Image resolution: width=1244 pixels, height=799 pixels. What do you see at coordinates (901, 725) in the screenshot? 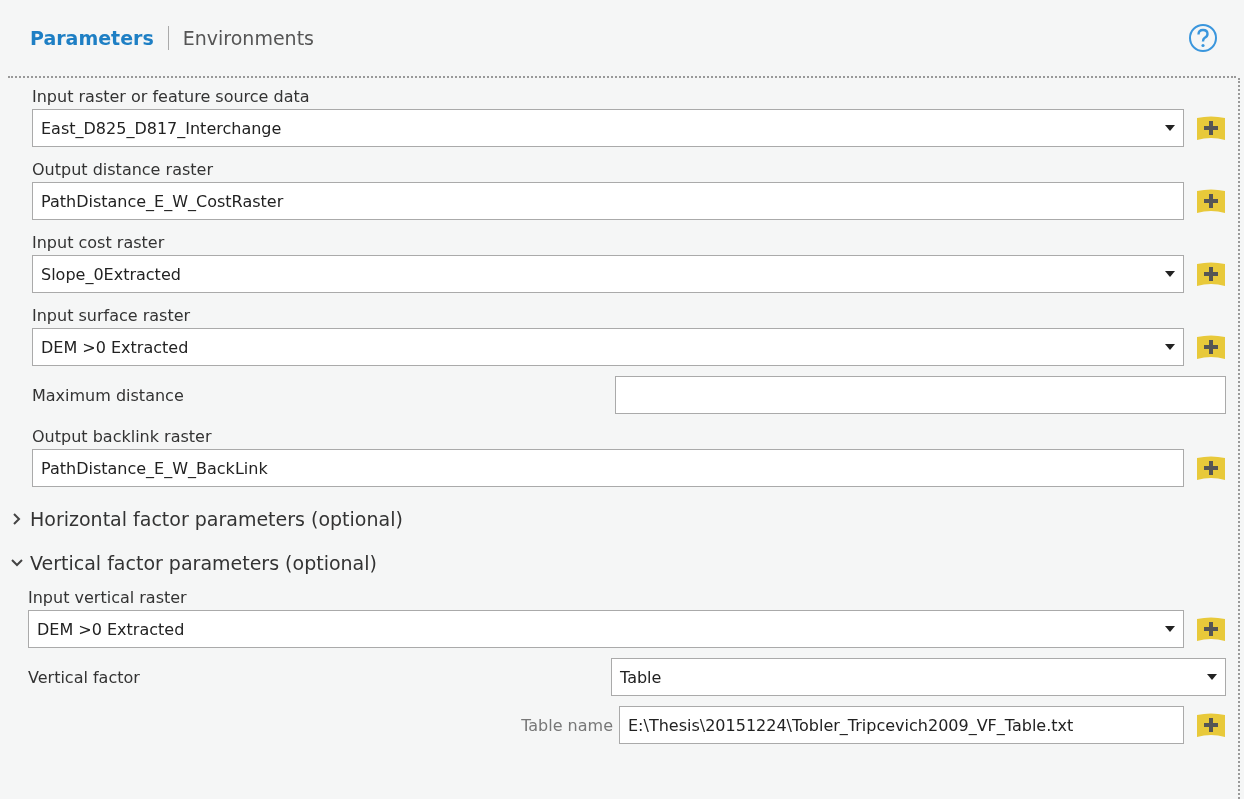
I see `input-field: E:\Thesis\20151224\Tobler_Tripcevich2009_VF_Table.txt` at bounding box center [901, 725].